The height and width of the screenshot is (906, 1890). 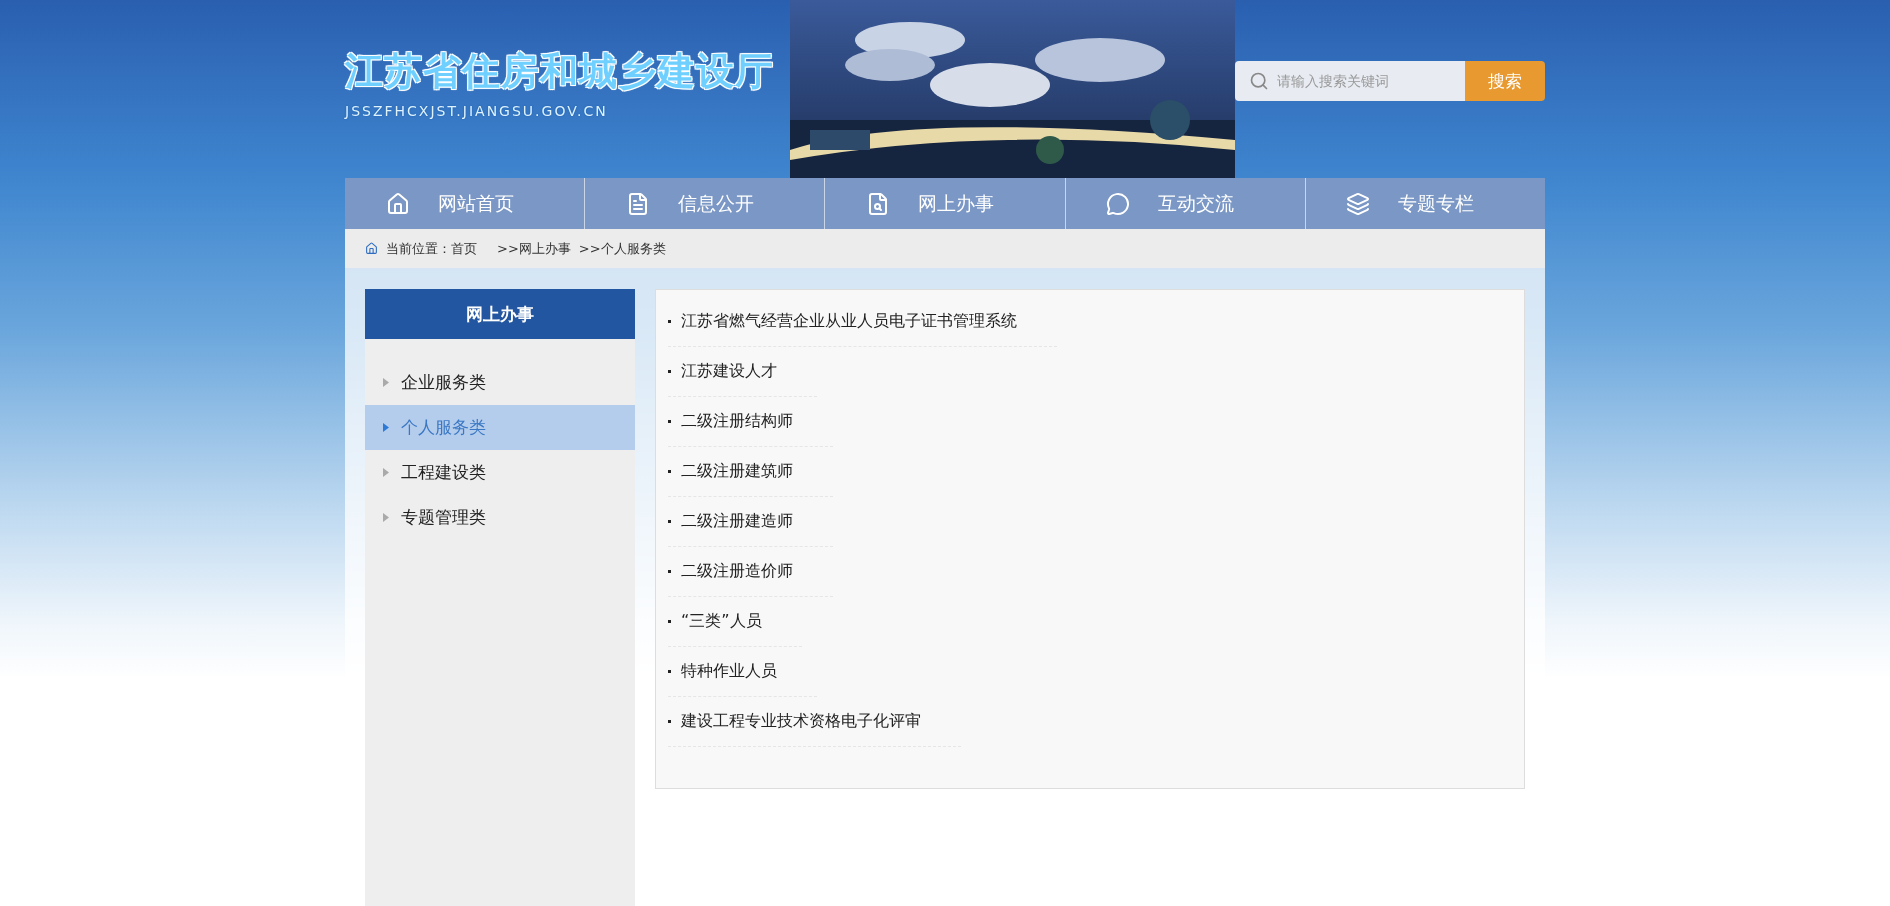 I want to click on list-link: 二级注册建造师, so click(x=750, y=522).